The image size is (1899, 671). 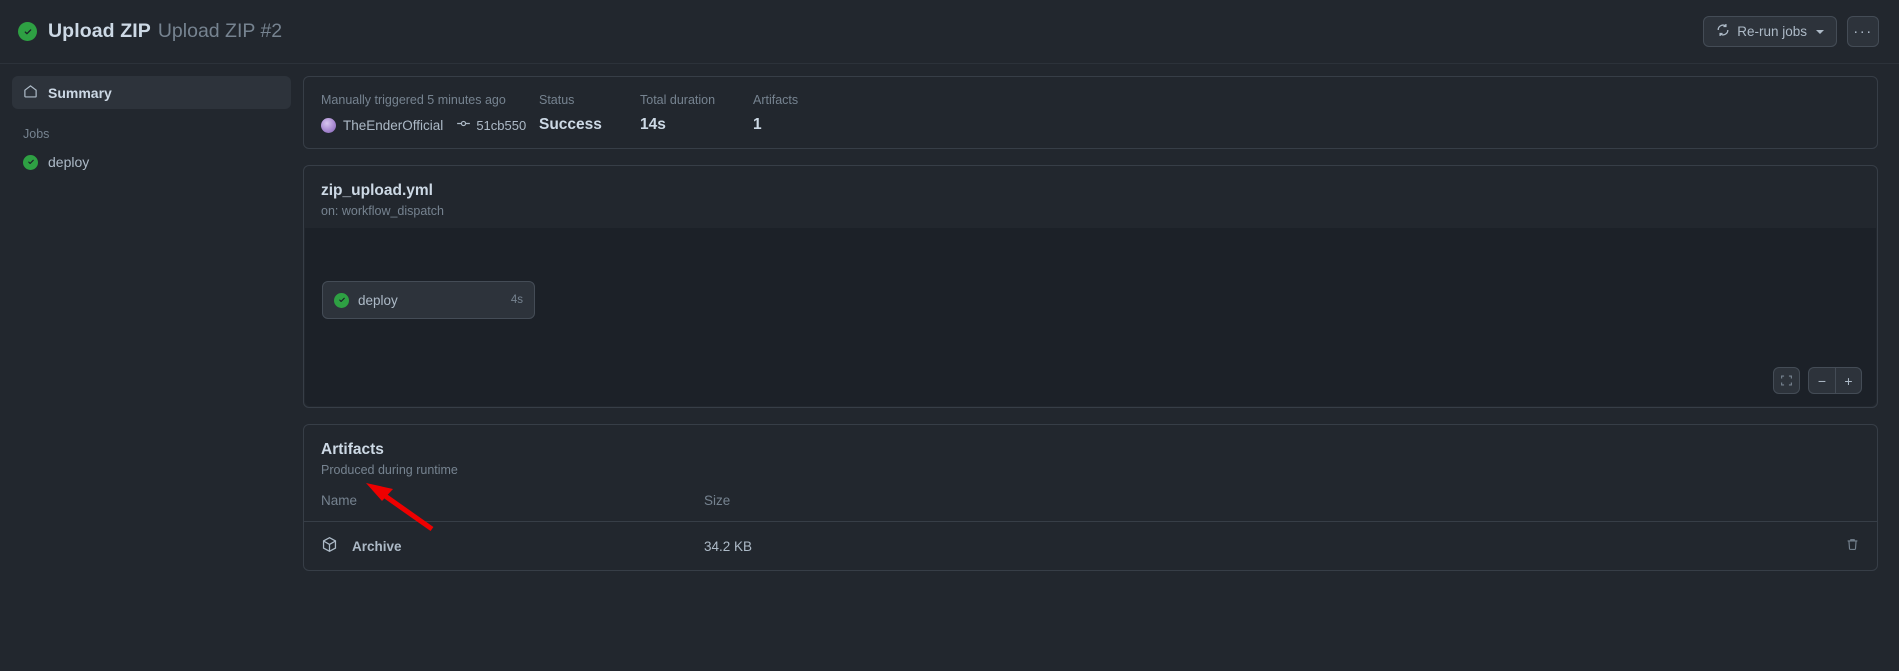 What do you see at coordinates (757, 124) in the screenshot?
I see `artifacts-count-value: 1` at bounding box center [757, 124].